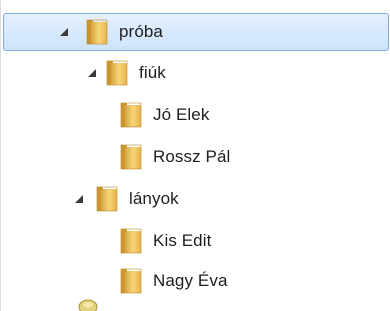 The height and width of the screenshot is (311, 390). I want to click on tree-node-label: Kis Edit, so click(182, 240).